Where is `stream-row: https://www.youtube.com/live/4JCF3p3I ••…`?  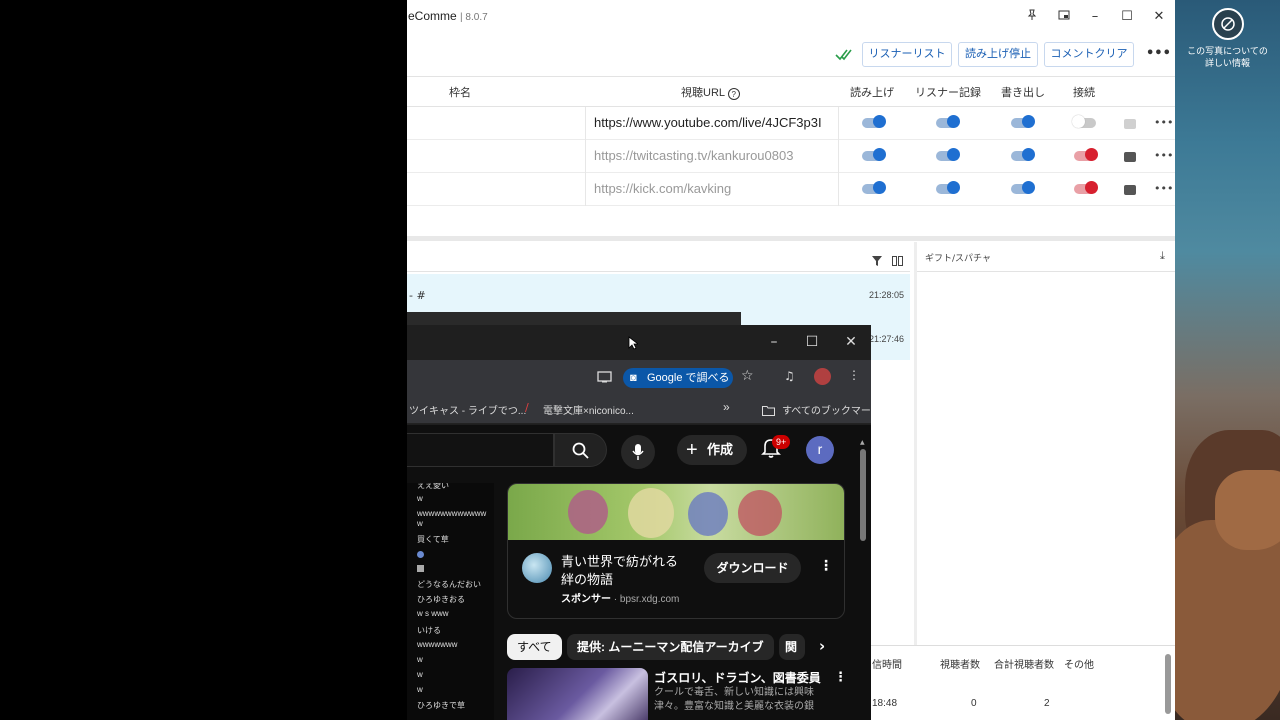
stream-row: https://www.youtube.com/live/4JCF3p3I ••… is located at coordinates (791, 123).